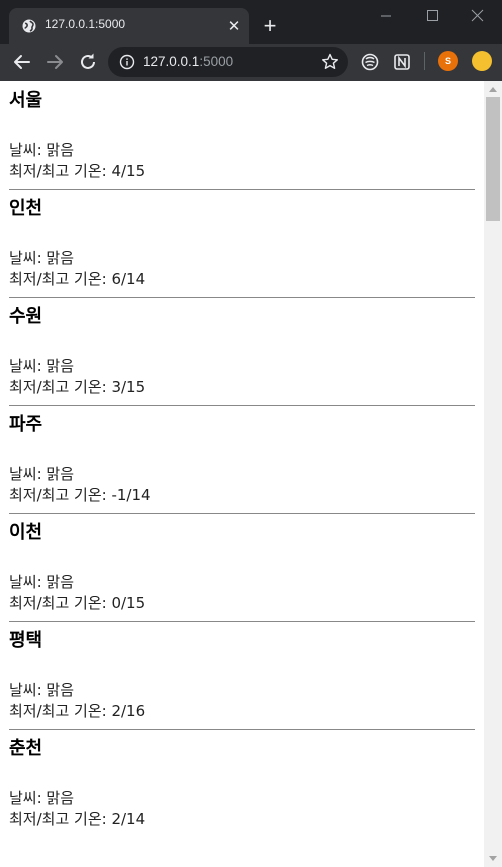 The width and height of the screenshot is (502, 867). I want to click on title-bar: 127.0.0.1:5000 ✕ +, so click(251, 22).